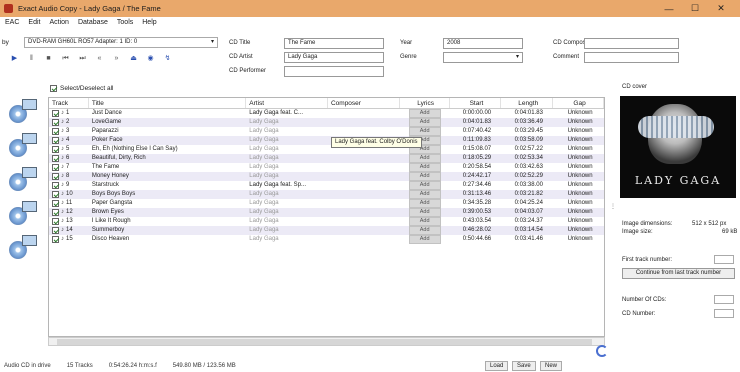  What do you see at coordinates (93, 24) in the screenshot?
I see `menu-database: Database` at bounding box center [93, 24].